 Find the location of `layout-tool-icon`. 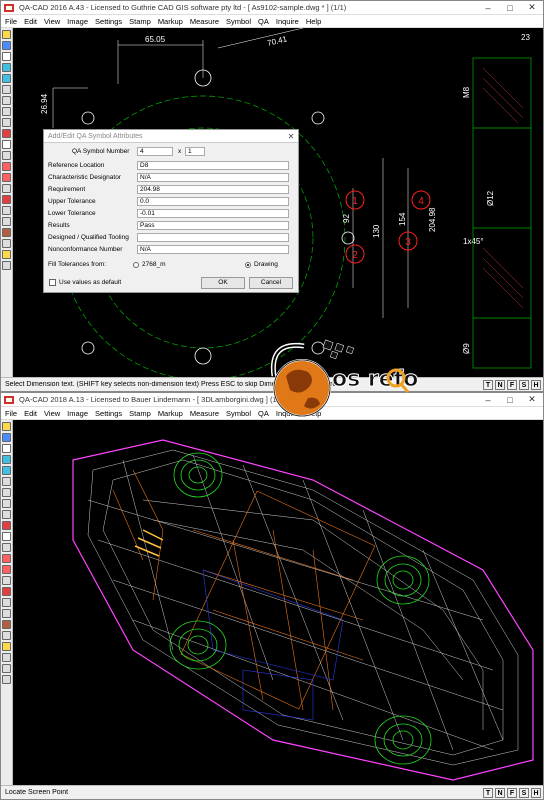

layout-tool-icon is located at coordinates (6, 668).